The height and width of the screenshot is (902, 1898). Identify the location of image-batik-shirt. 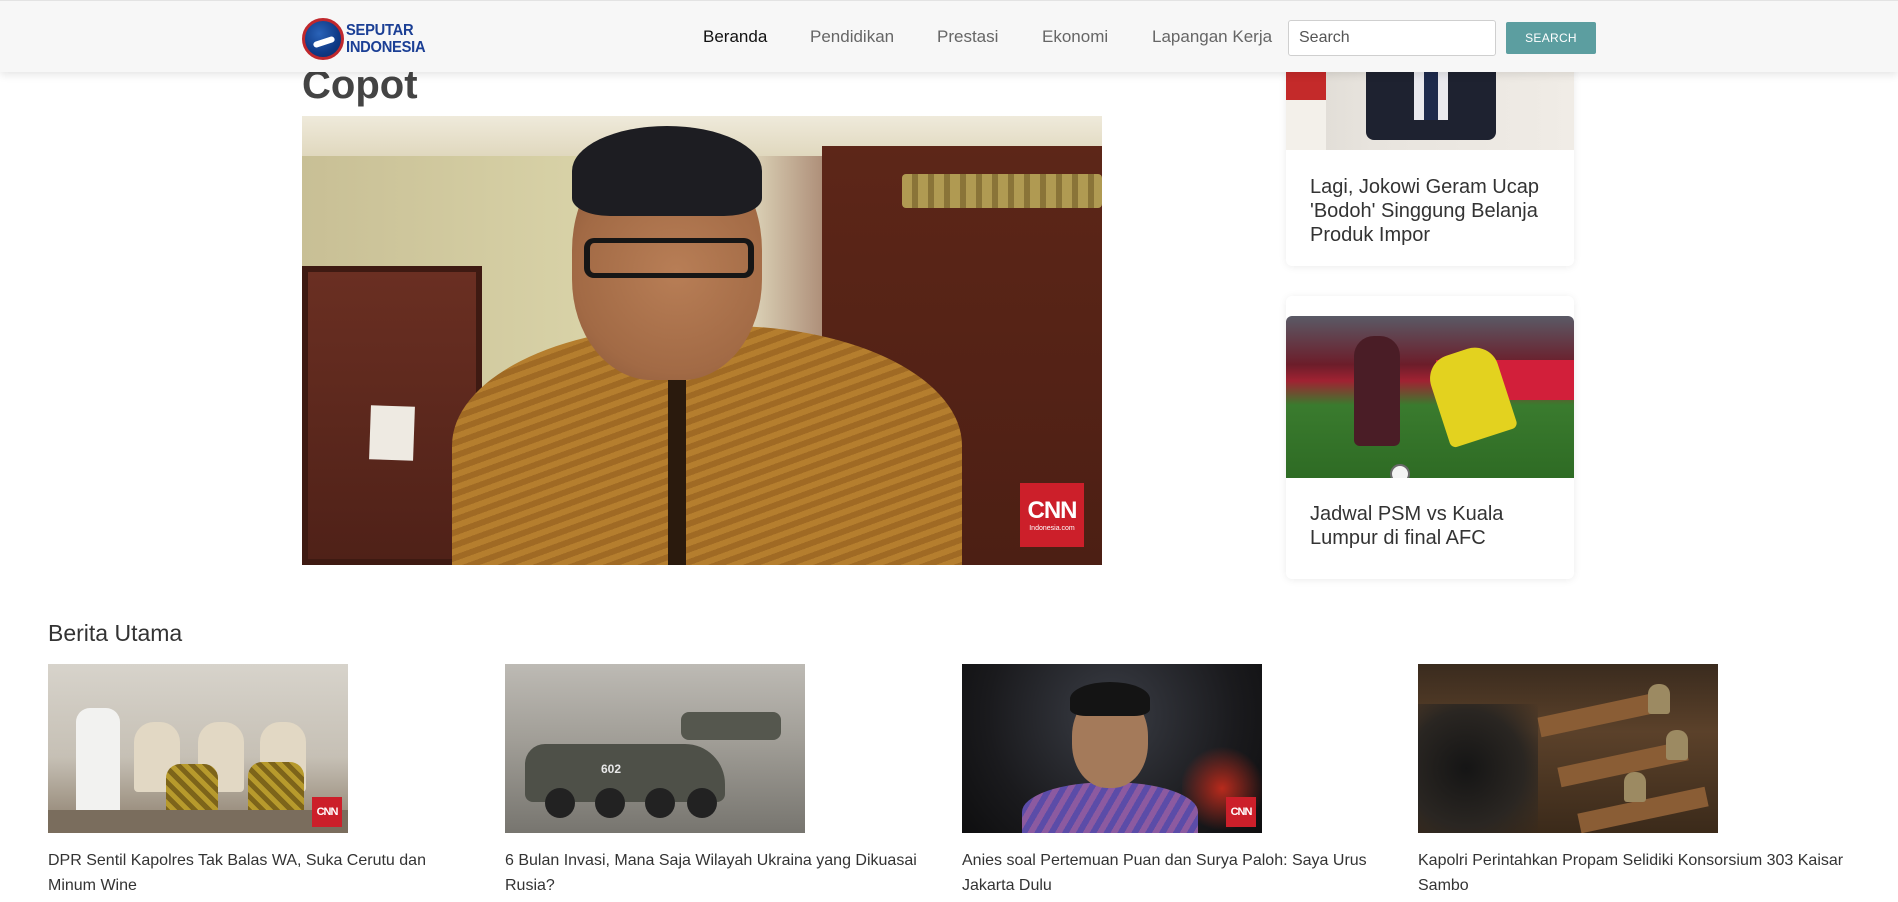
(1110, 807).